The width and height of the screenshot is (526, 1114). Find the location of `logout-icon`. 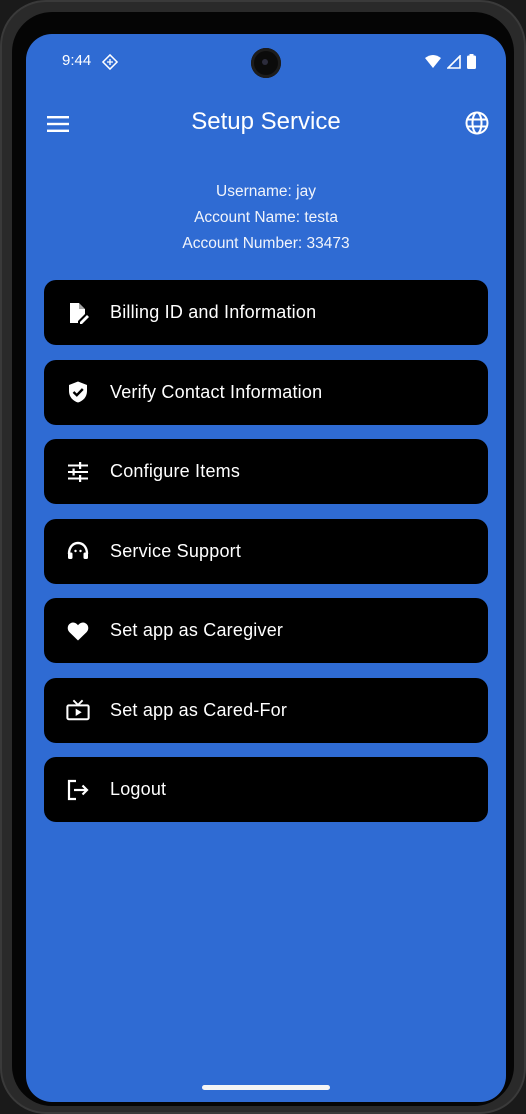

logout-icon is located at coordinates (78, 790).